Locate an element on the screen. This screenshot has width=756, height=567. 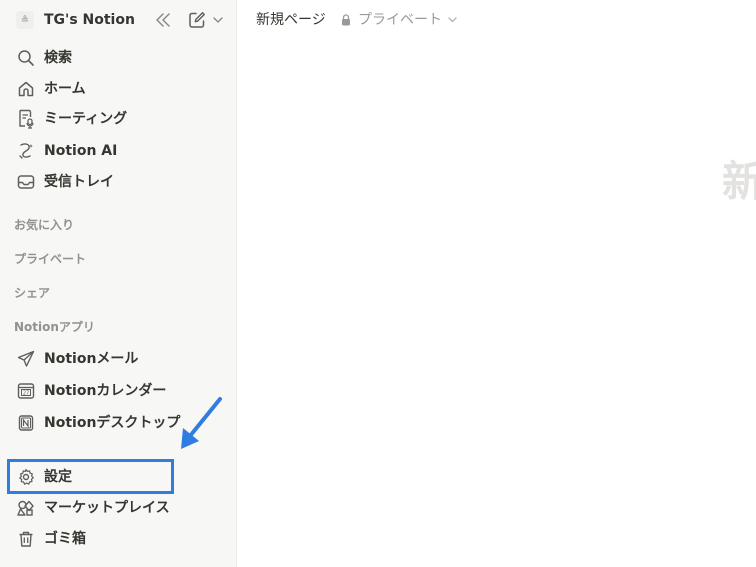
notion-ai-icon is located at coordinates (26, 151).